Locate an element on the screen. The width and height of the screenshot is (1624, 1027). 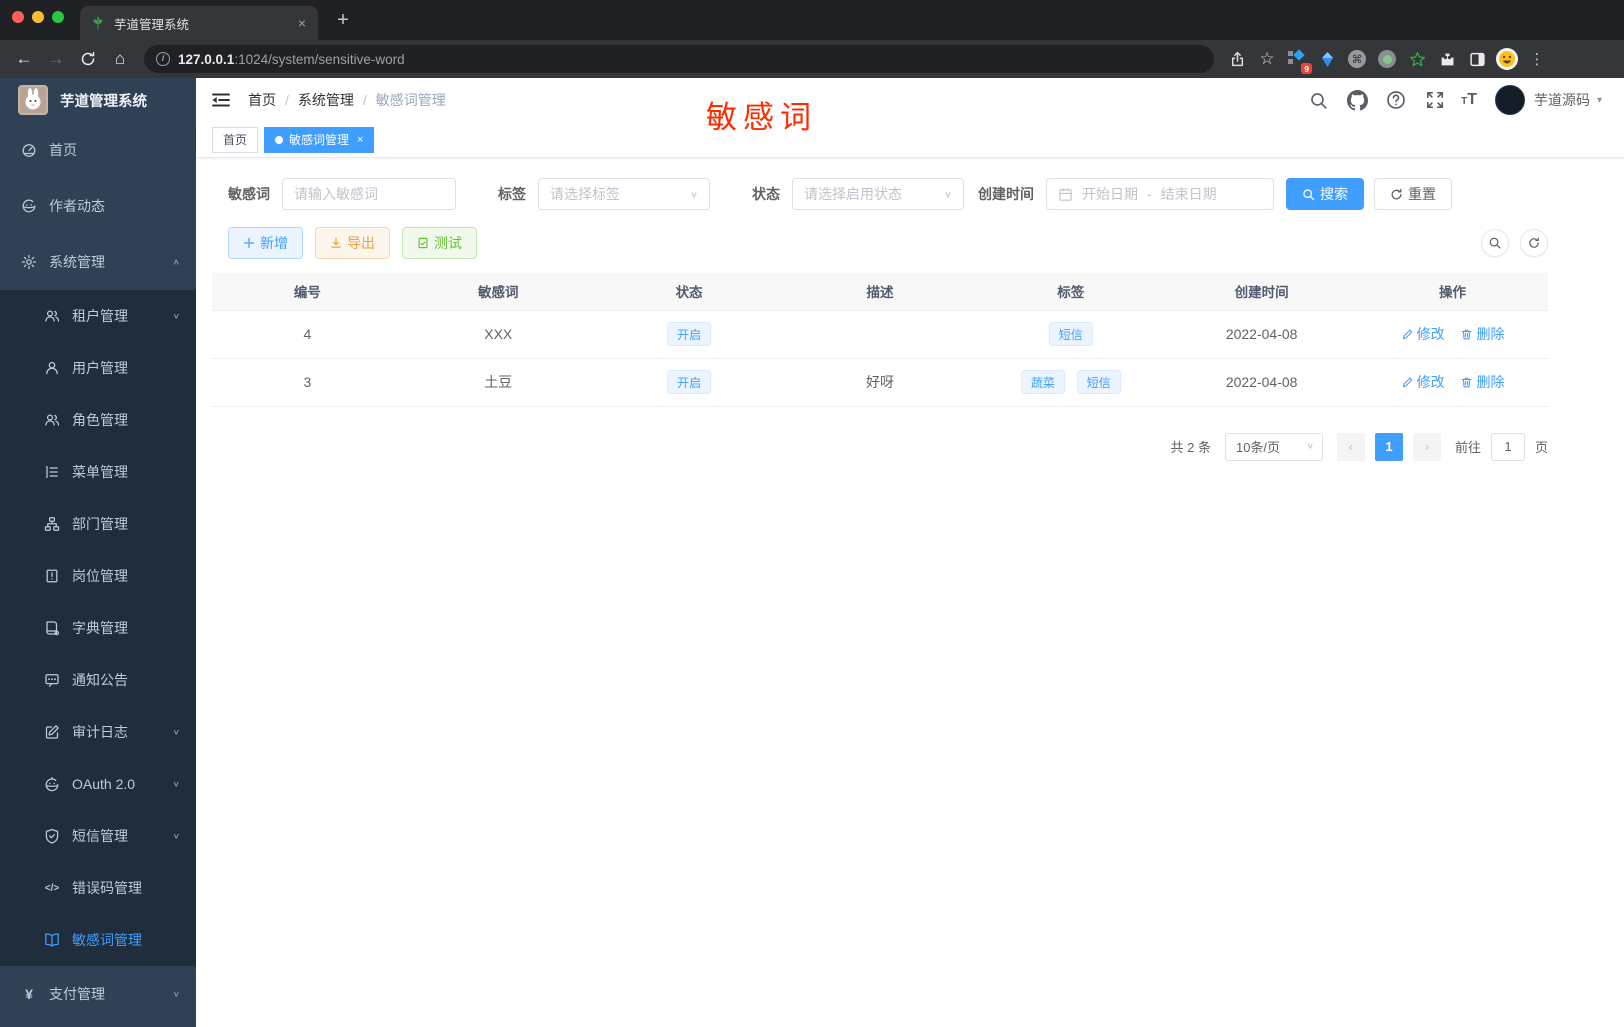
browser-menu-icon: ⋮ is located at coordinates (1537, 59).